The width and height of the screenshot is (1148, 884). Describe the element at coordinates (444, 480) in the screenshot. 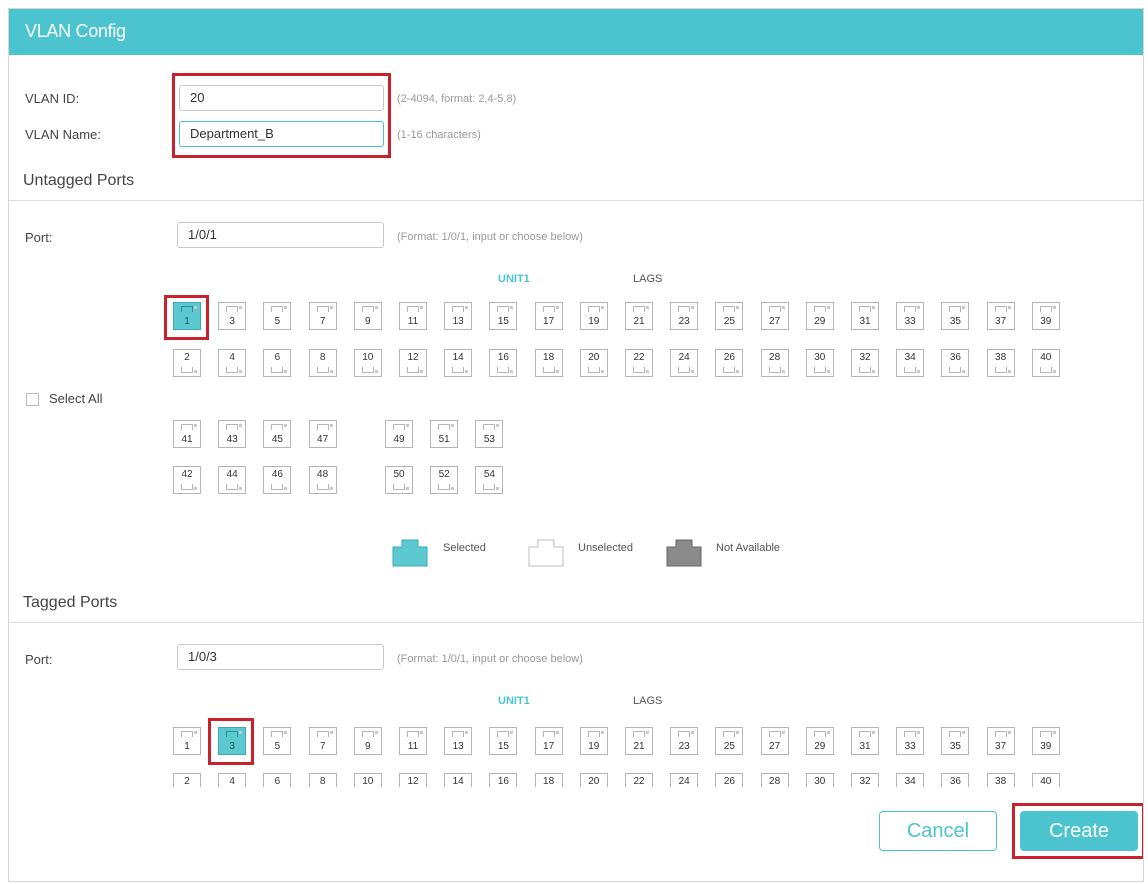

I see `port-52: 52` at that location.